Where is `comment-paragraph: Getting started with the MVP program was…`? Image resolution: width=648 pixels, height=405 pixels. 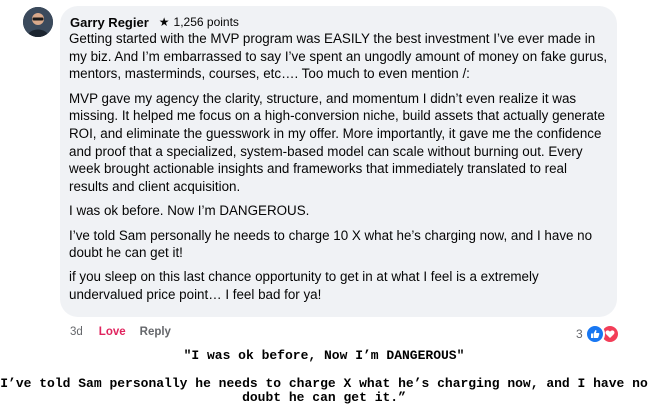 comment-paragraph: Getting started with the MVP program was… is located at coordinates (338, 56).